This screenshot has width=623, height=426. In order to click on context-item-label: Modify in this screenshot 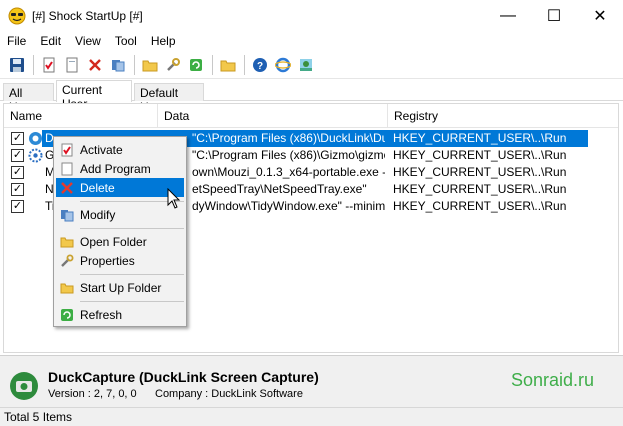, I will do `click(98, 214)`.